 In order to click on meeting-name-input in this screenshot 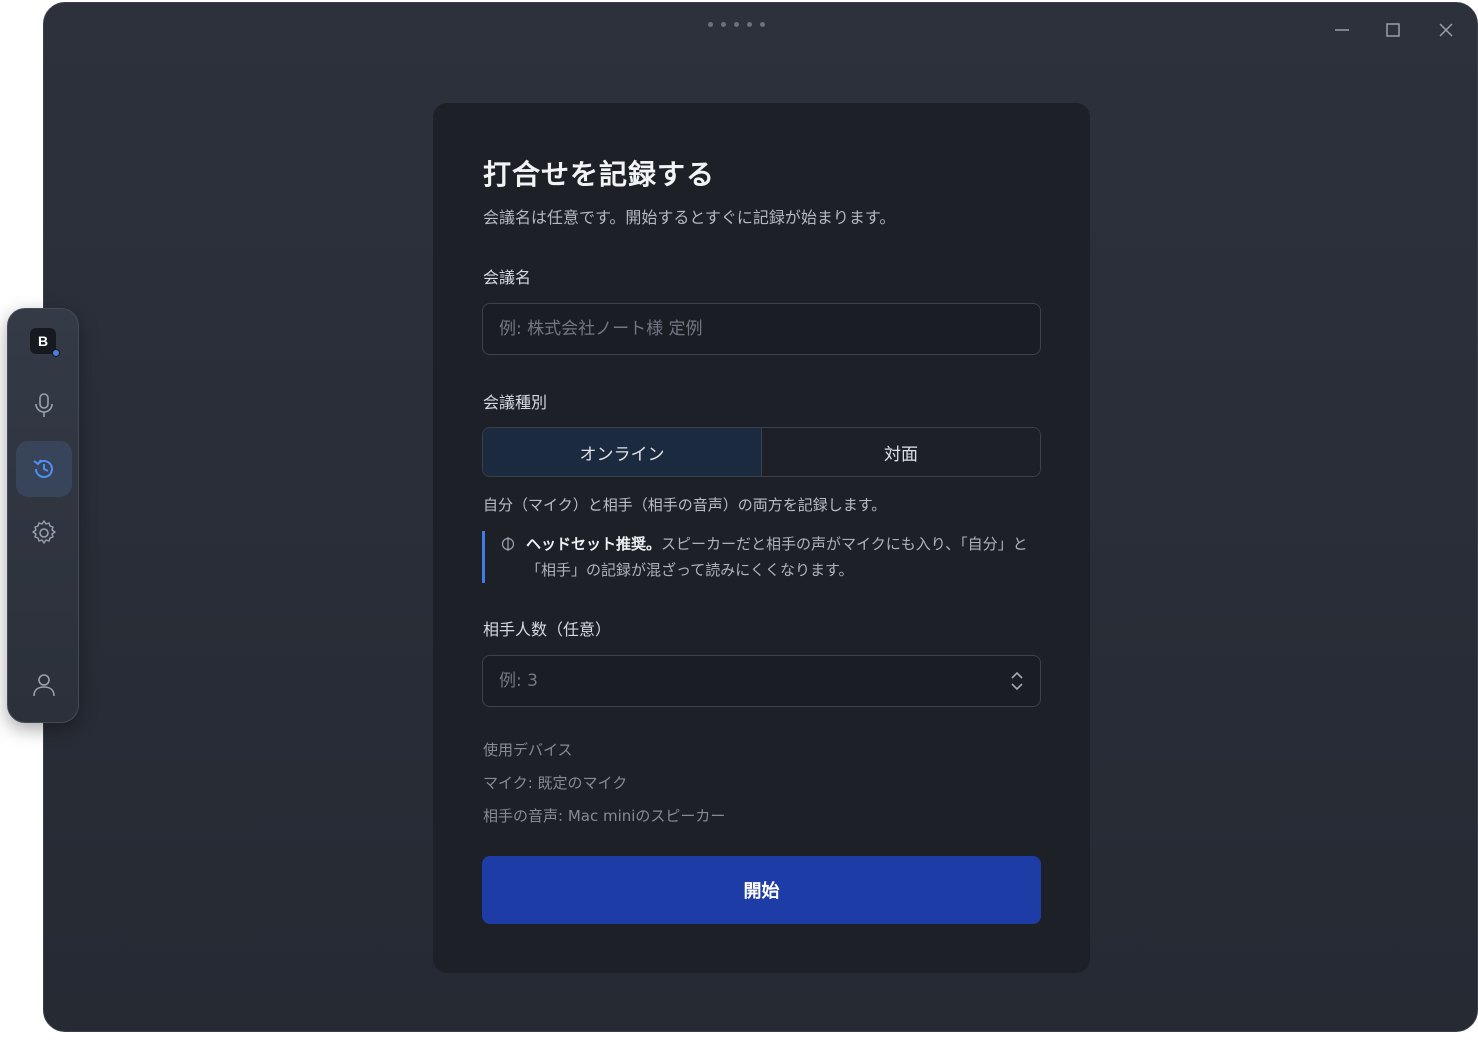, I will do `click(761, 329)`.